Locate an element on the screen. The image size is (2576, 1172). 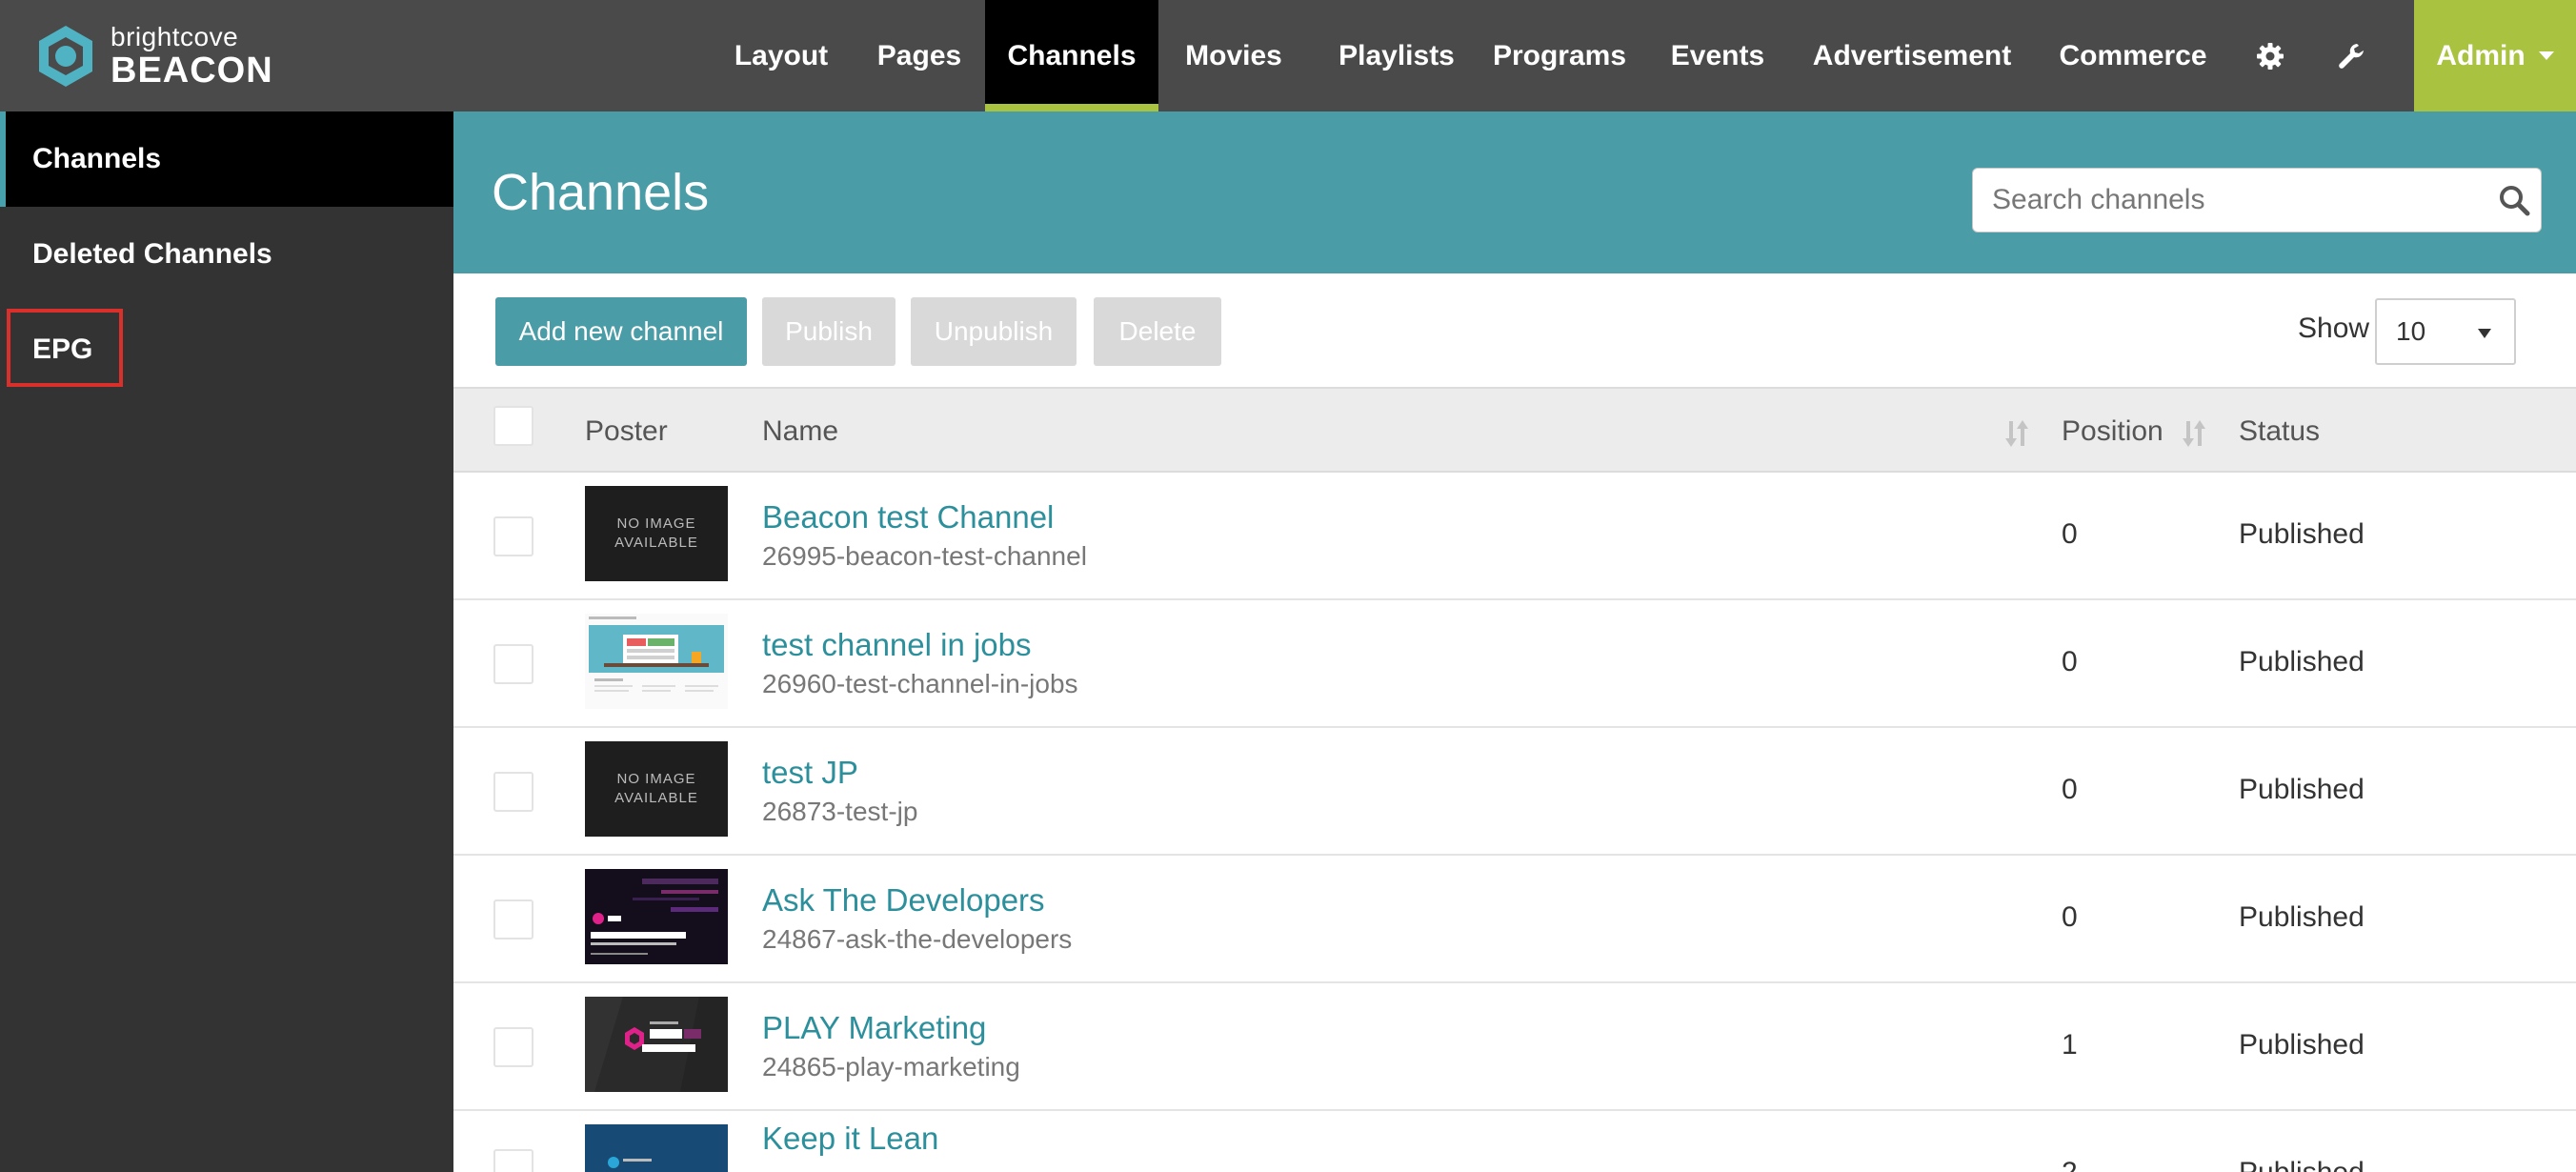
channel-name-link: test channel in jobs is located at coordinates (897, 645).